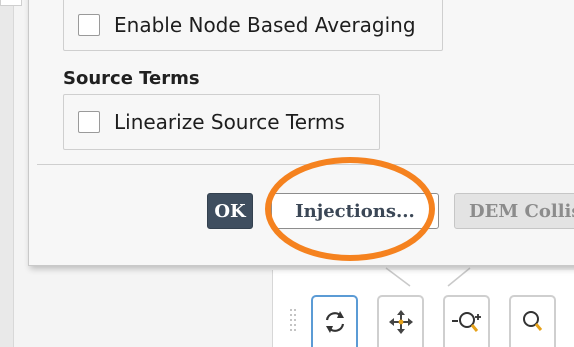 Image resolution: width=574 pixels, height=347 pixels. I want to click on enable-node-averaging-checkbox, so click(89, 25).